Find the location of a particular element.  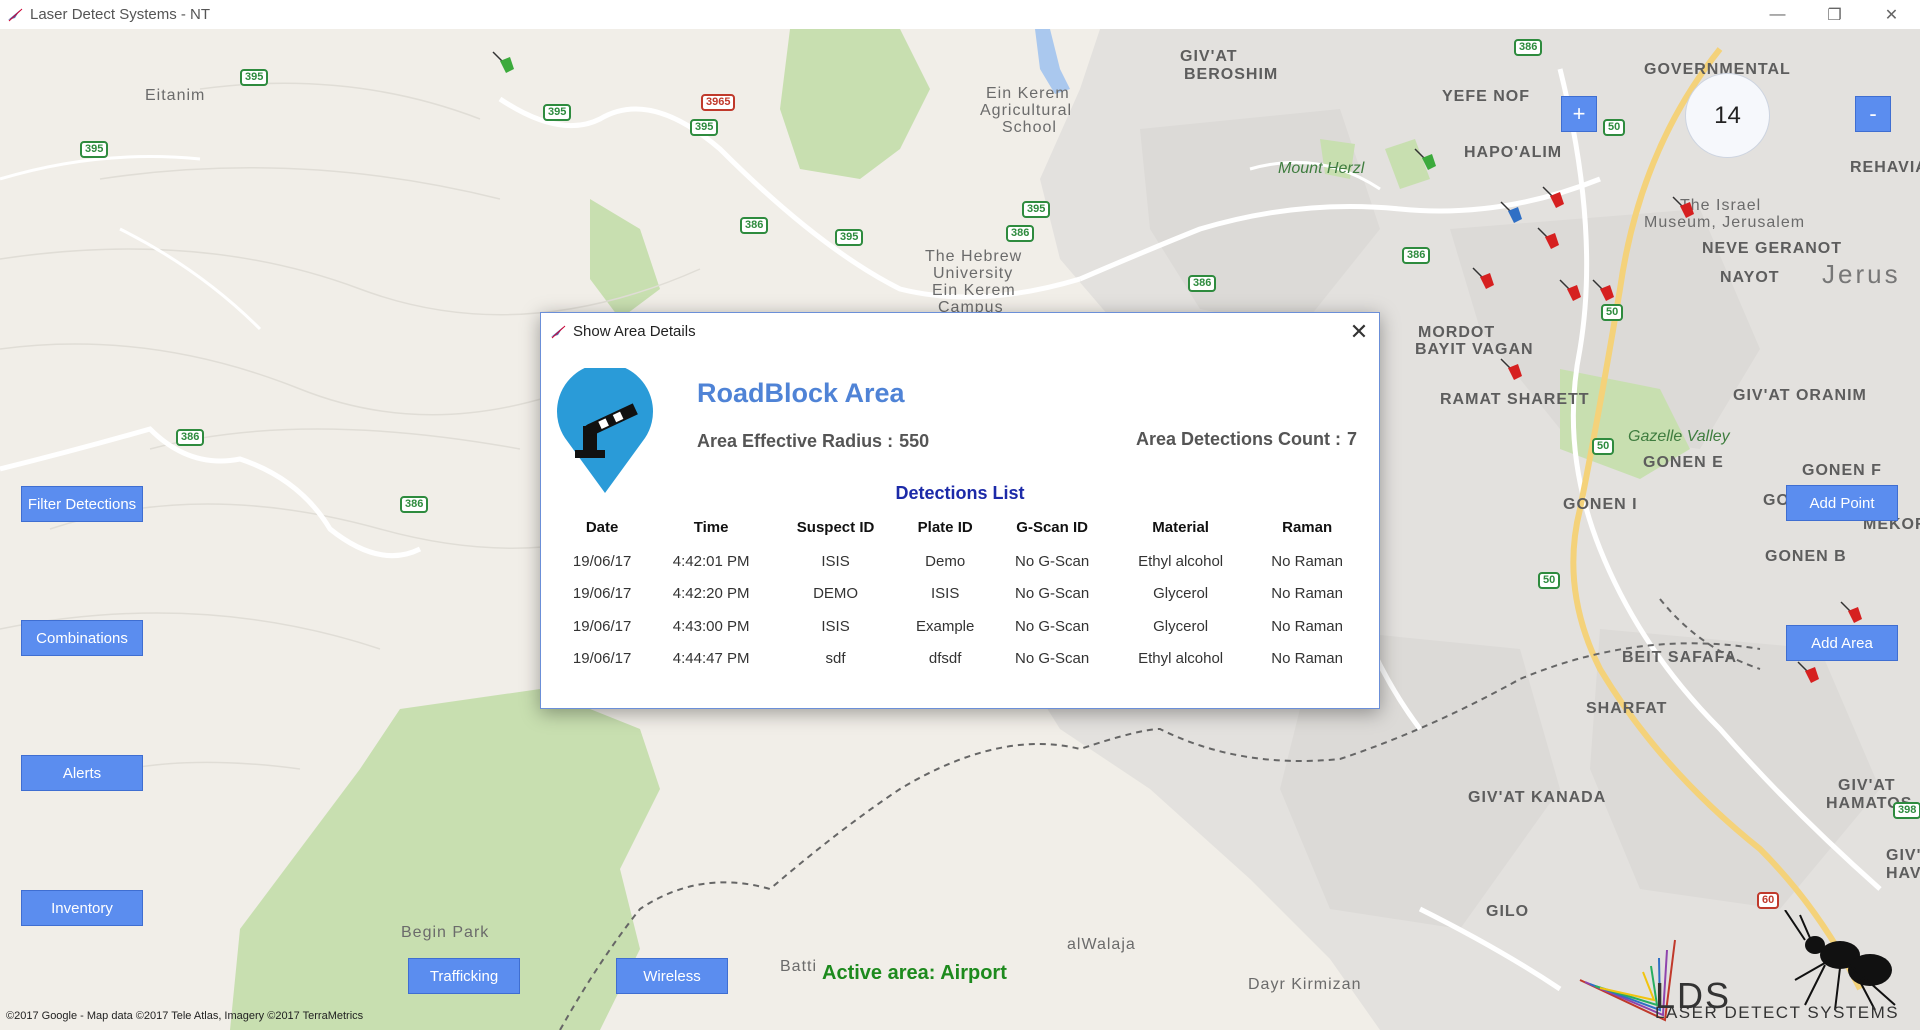

table-cell: Heroin is located at coordinates (1180, 680).